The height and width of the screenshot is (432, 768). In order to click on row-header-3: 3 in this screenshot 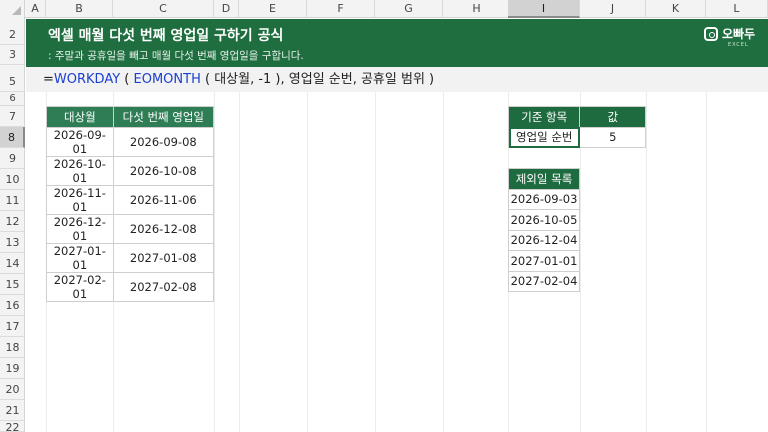, I will do `click(12, 55)`.